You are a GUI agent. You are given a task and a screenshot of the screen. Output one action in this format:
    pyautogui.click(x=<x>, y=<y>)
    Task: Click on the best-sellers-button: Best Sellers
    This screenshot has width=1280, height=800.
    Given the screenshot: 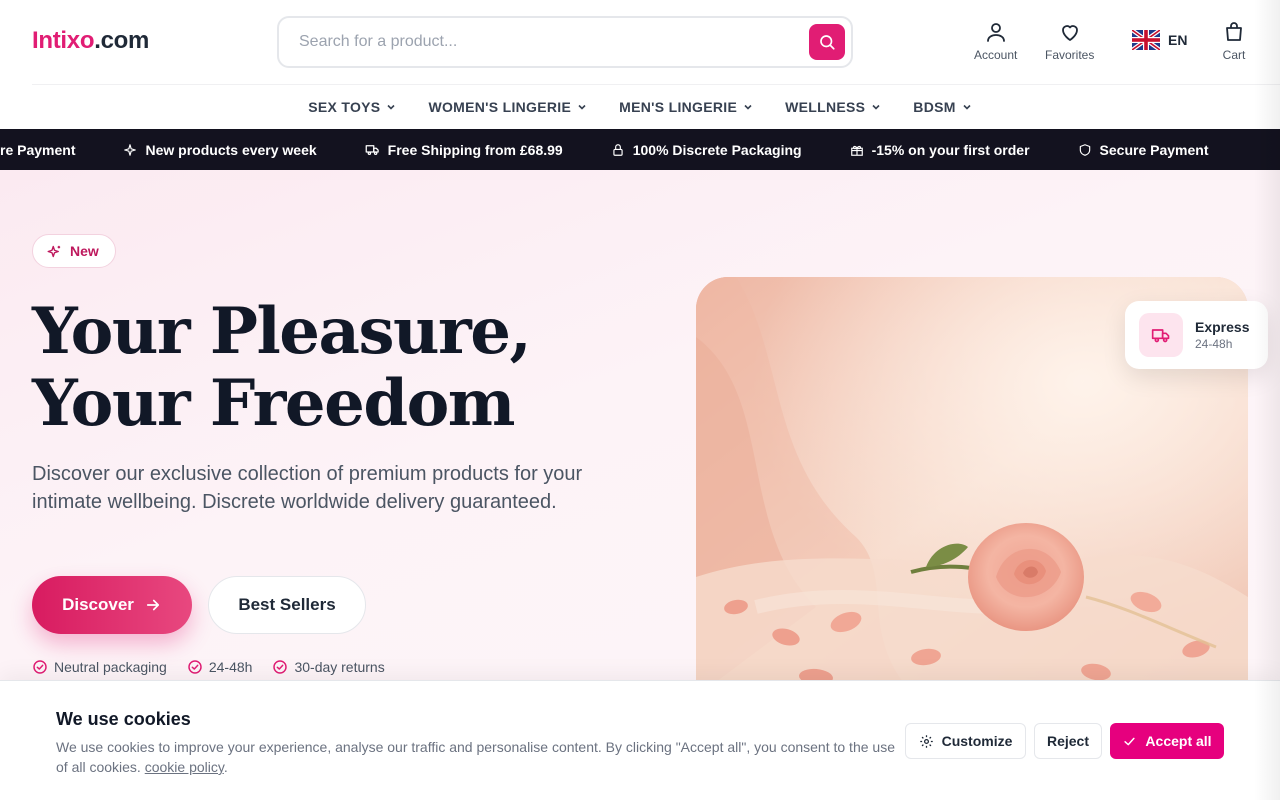 What is the action you would take?
    pyautogui.click(x=287, y=605)
    